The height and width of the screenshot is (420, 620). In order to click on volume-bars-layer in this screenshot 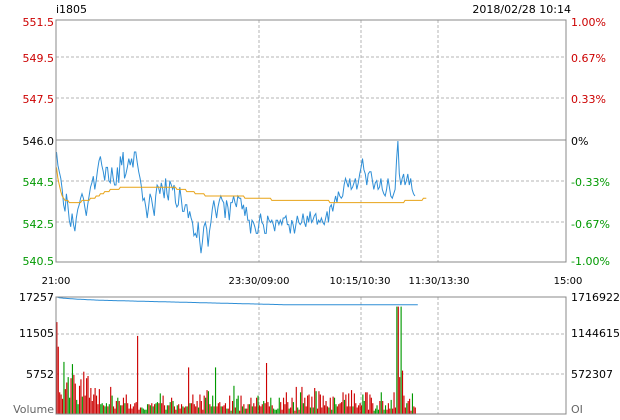, I will do `click(236, 360)`.